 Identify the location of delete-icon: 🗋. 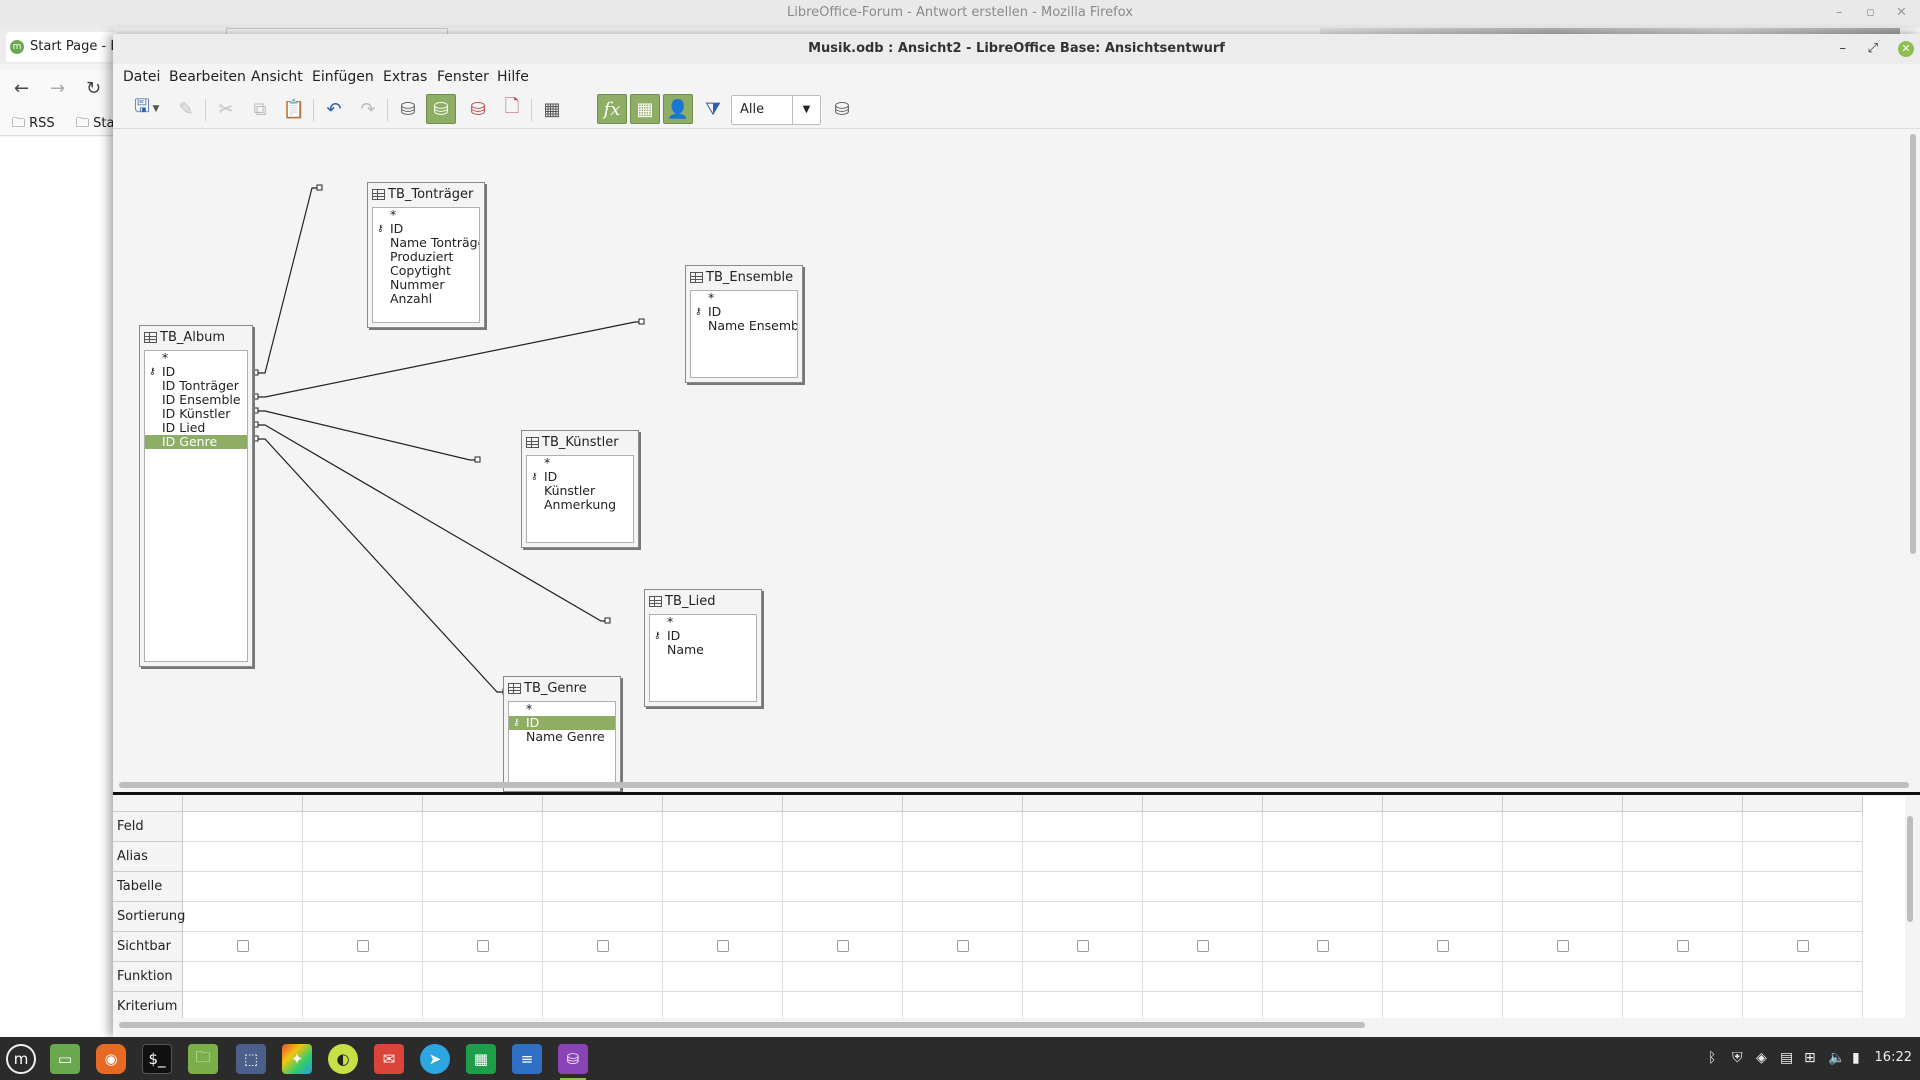
(512, 109).